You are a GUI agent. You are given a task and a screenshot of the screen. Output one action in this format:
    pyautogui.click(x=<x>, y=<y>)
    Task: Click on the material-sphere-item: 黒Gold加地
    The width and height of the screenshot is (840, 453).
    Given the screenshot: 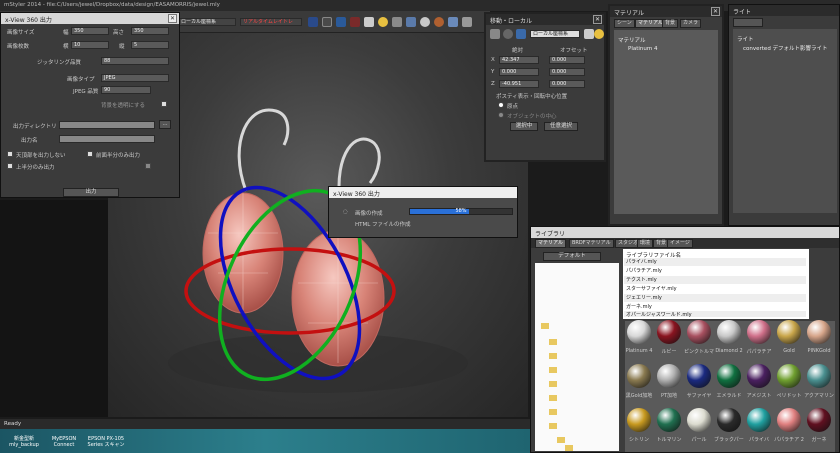 What is the action you would take?
    pyautogui.click(x=639, y=381)
    